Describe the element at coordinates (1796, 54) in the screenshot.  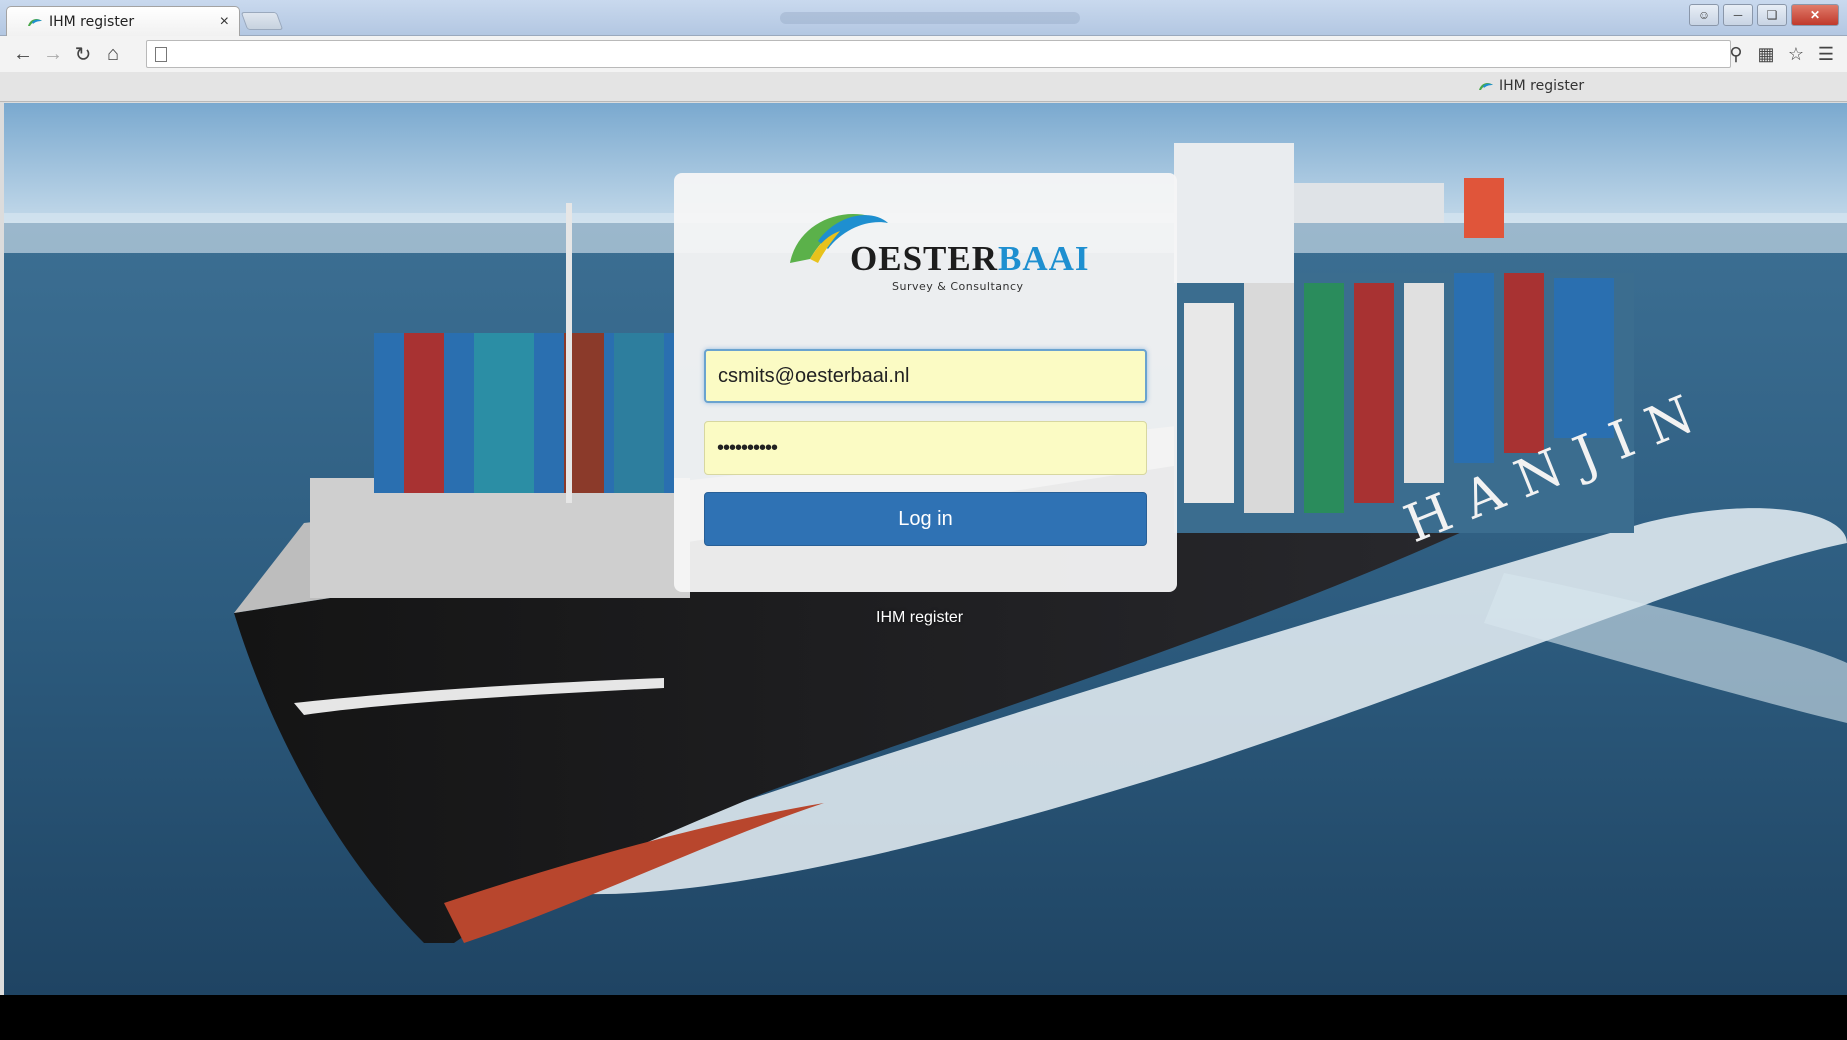
I see `star-icon: ☆` at that location.